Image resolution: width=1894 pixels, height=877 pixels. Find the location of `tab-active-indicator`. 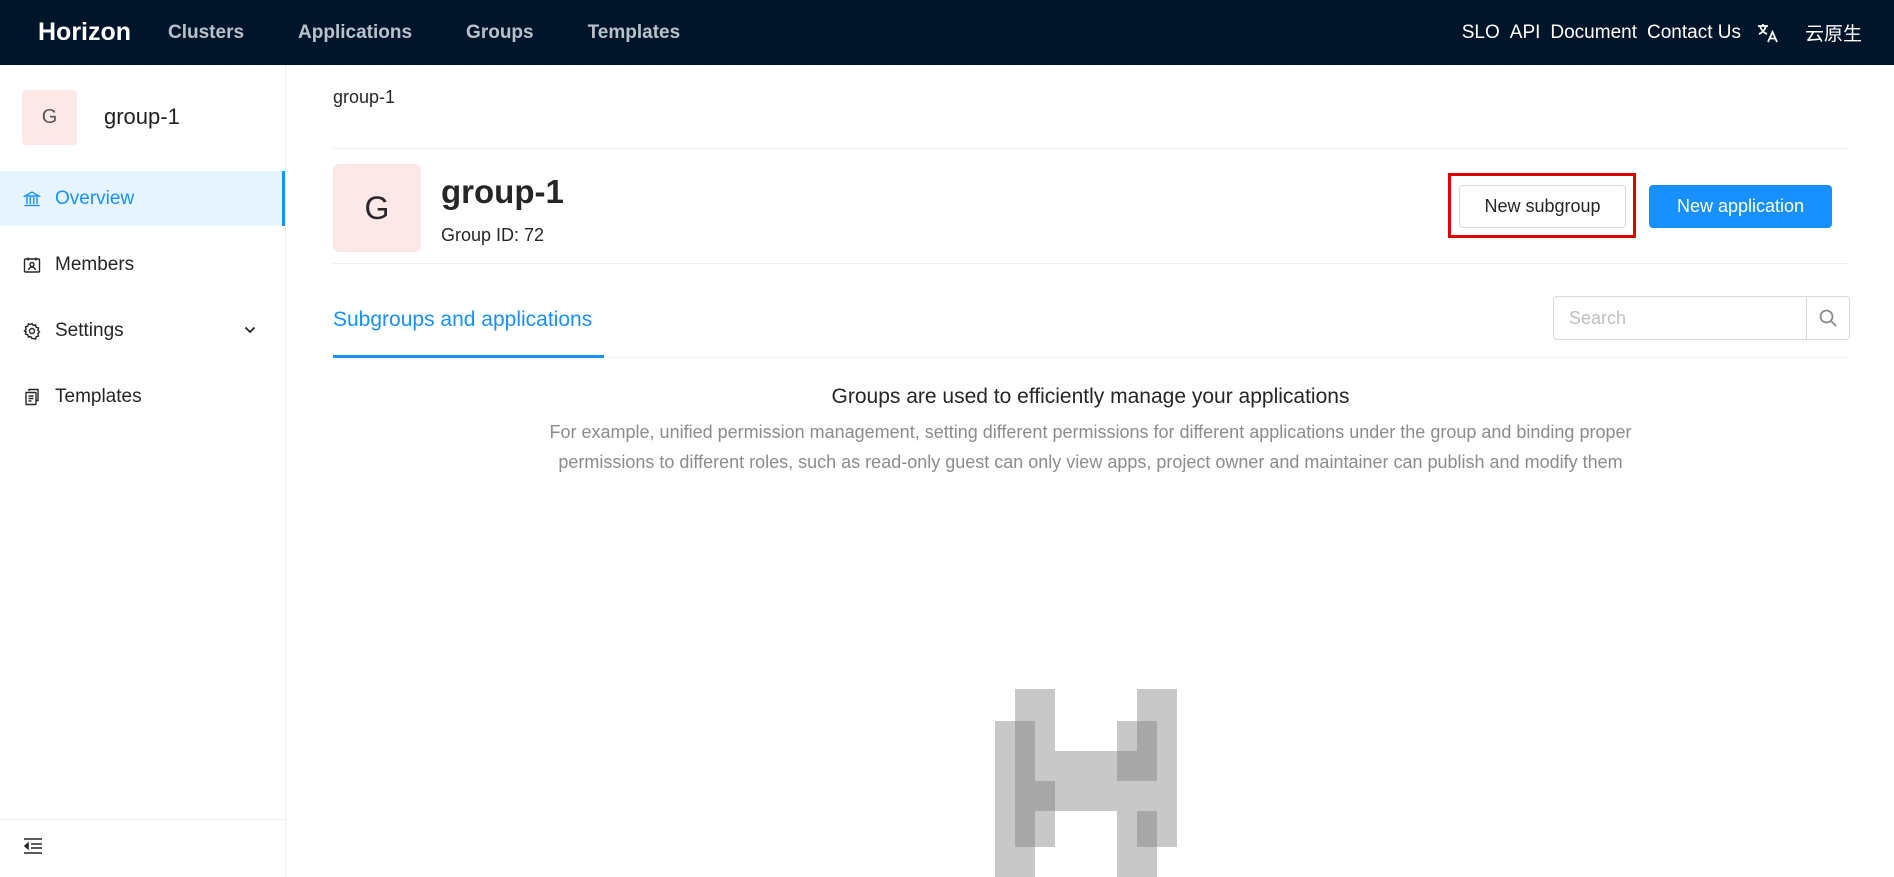

tab-active-indicator is located at coordinates (468, 356).